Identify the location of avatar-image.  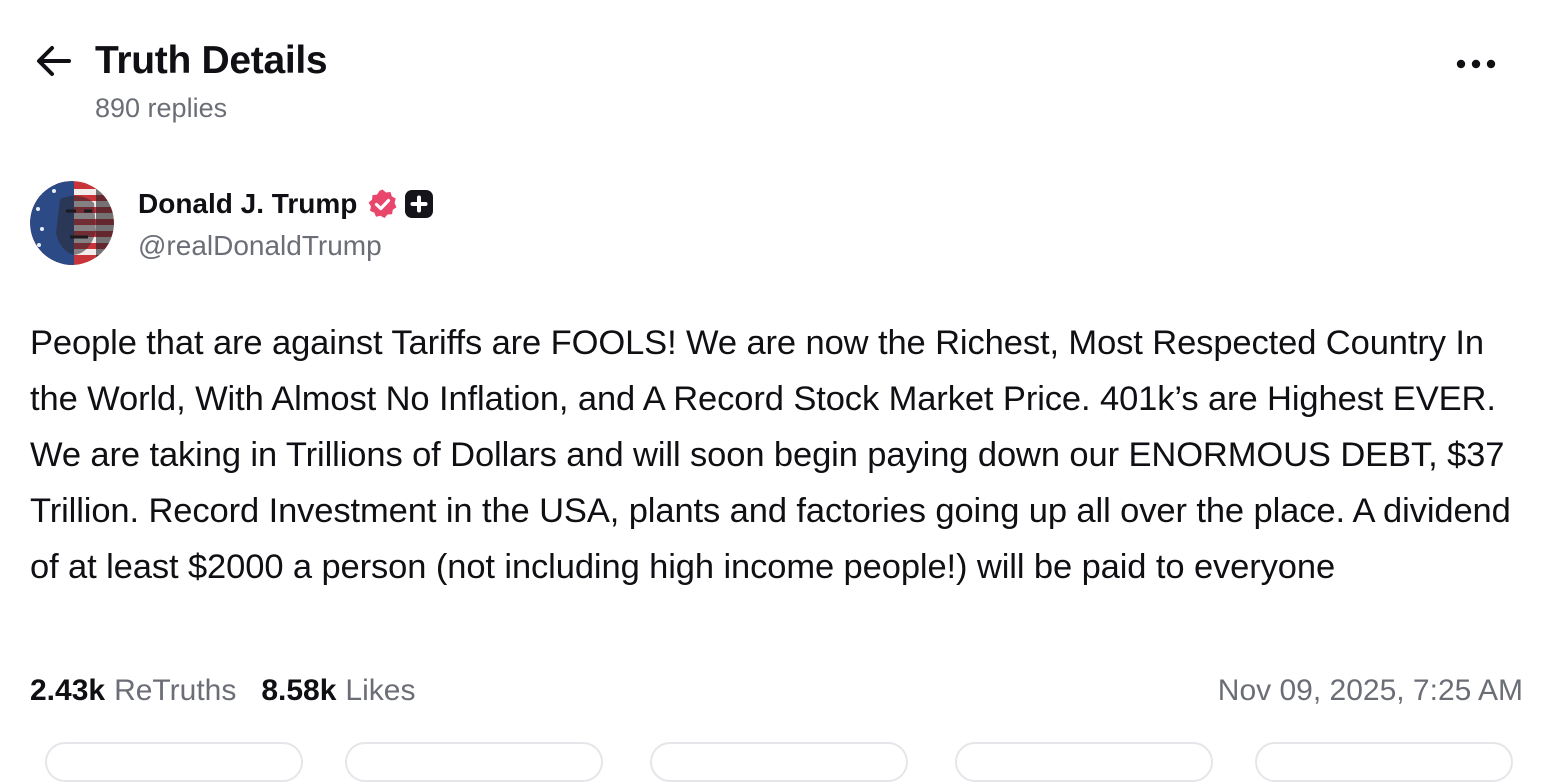
(72, 223).